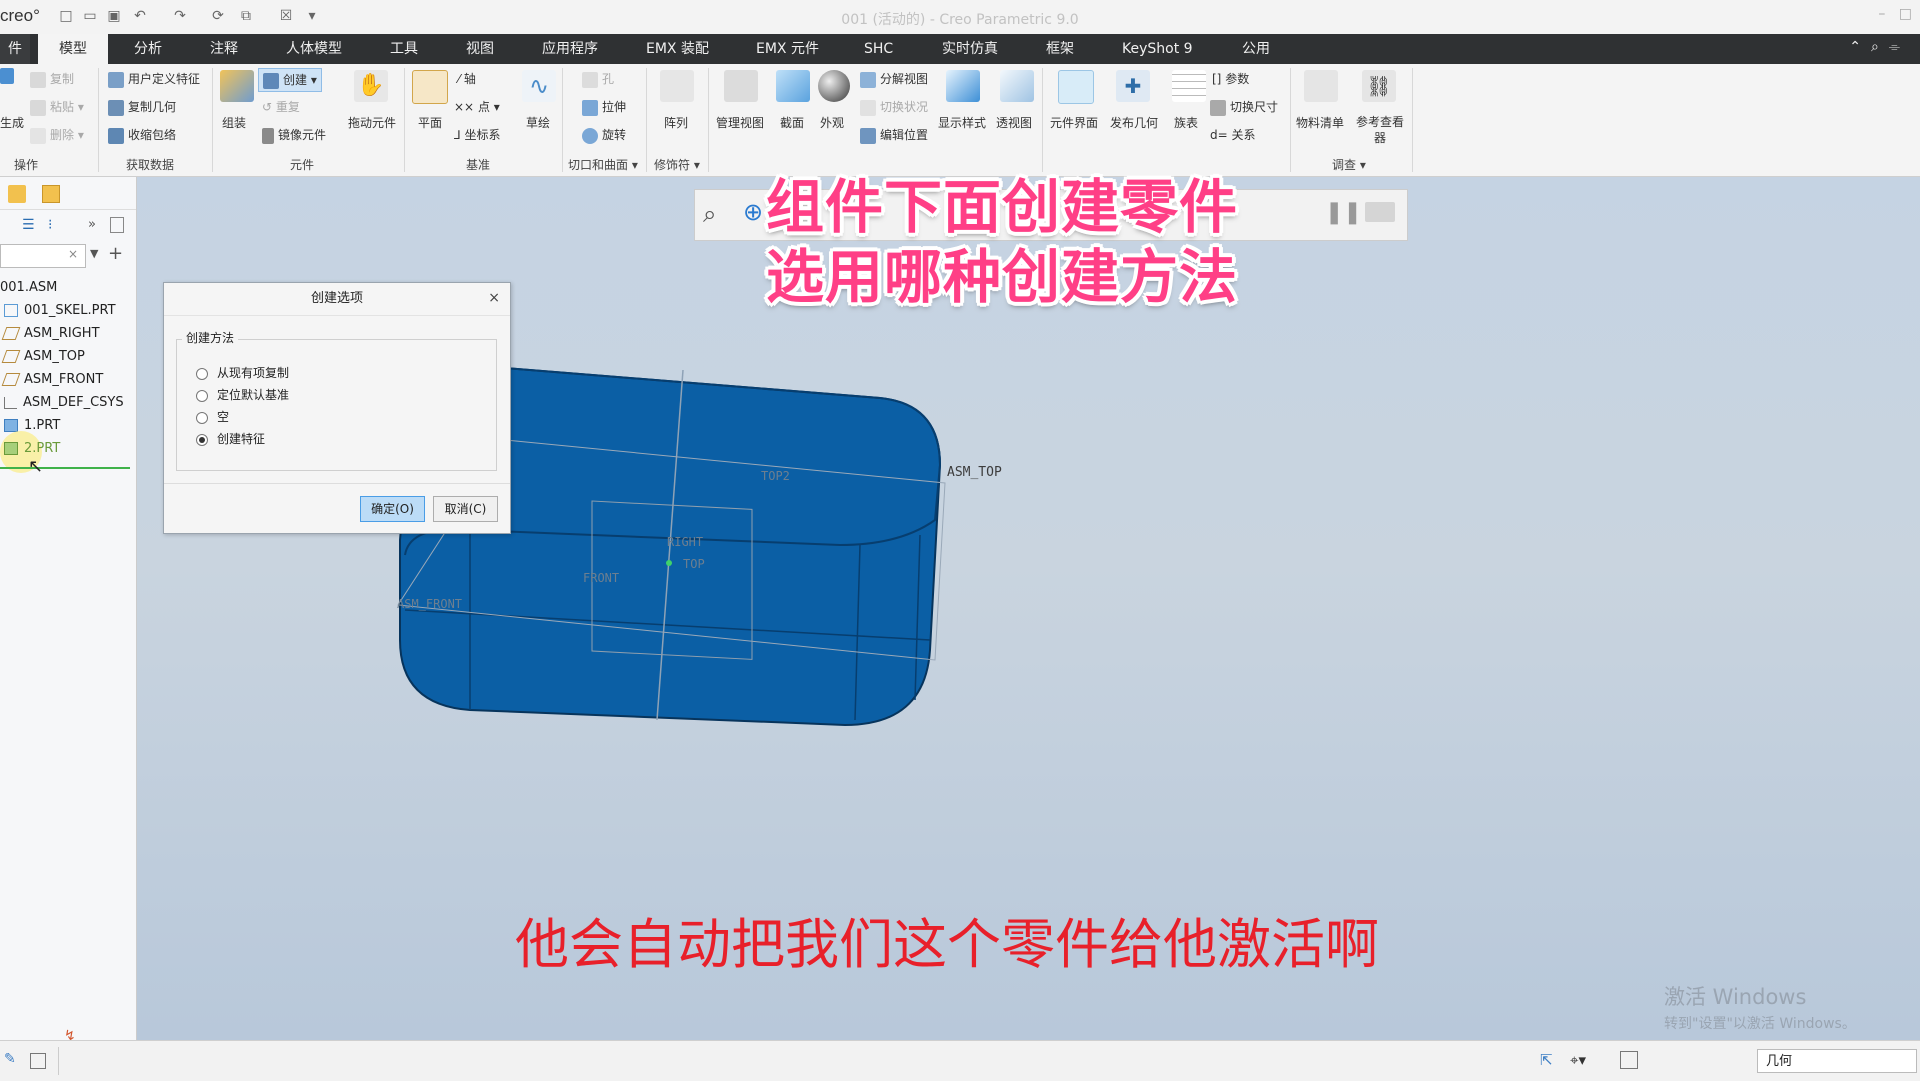  Describe the element at coordinates (538, 122) in the screenshot. I see `sketch-button: 草绘` at that location.